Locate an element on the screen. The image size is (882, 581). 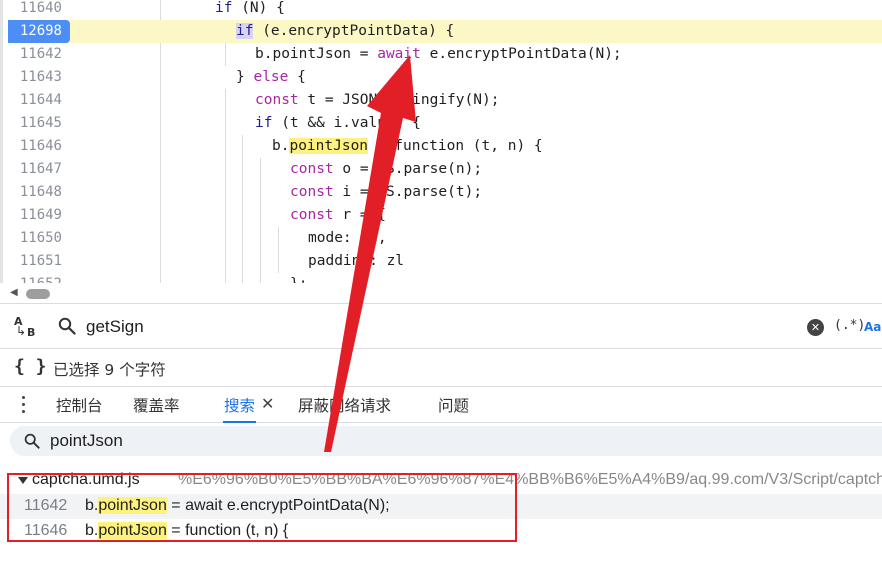
match-case-button: Aa is located at coordinates (872, 327).